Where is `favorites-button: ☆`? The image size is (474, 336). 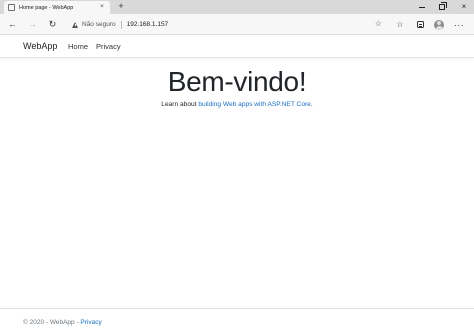
favorites-button: ☆ is located at coordinates (400, 24).